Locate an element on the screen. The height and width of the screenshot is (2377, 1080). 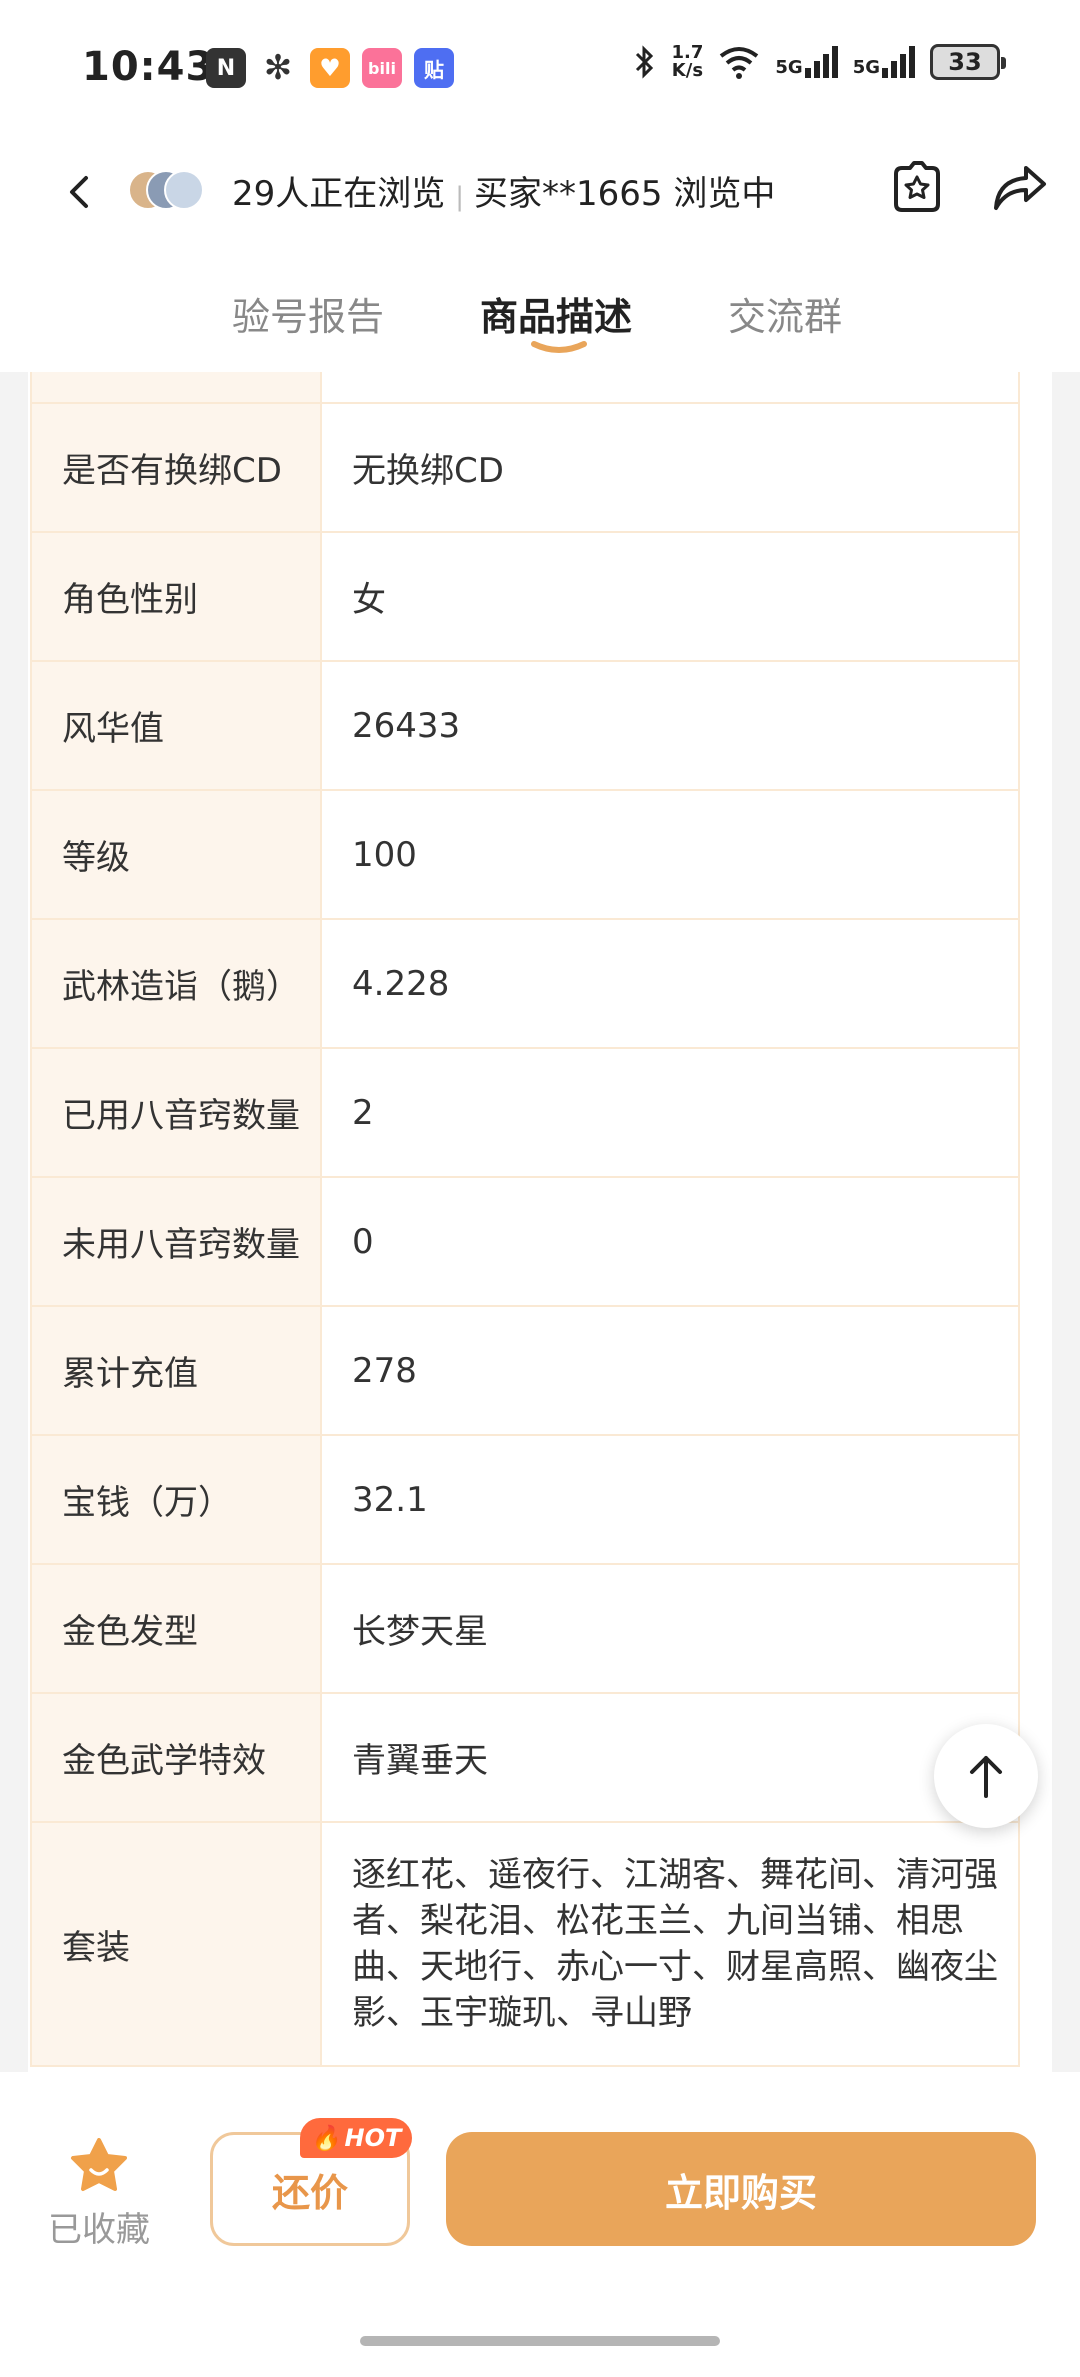
nfc-icon: N is located at coordinates (226, 68).